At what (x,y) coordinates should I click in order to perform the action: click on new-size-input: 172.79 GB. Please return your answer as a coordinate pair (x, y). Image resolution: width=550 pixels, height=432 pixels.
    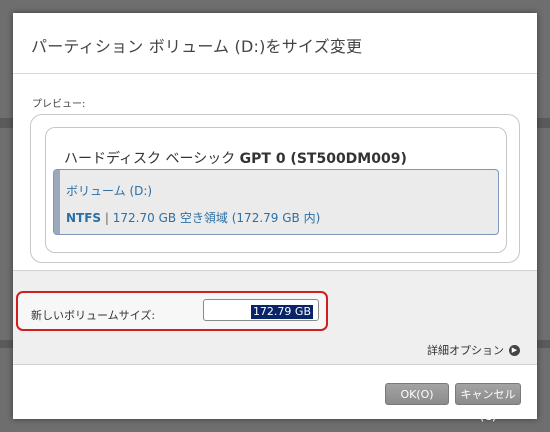
    Looking at the image, I should click on (261, 310).